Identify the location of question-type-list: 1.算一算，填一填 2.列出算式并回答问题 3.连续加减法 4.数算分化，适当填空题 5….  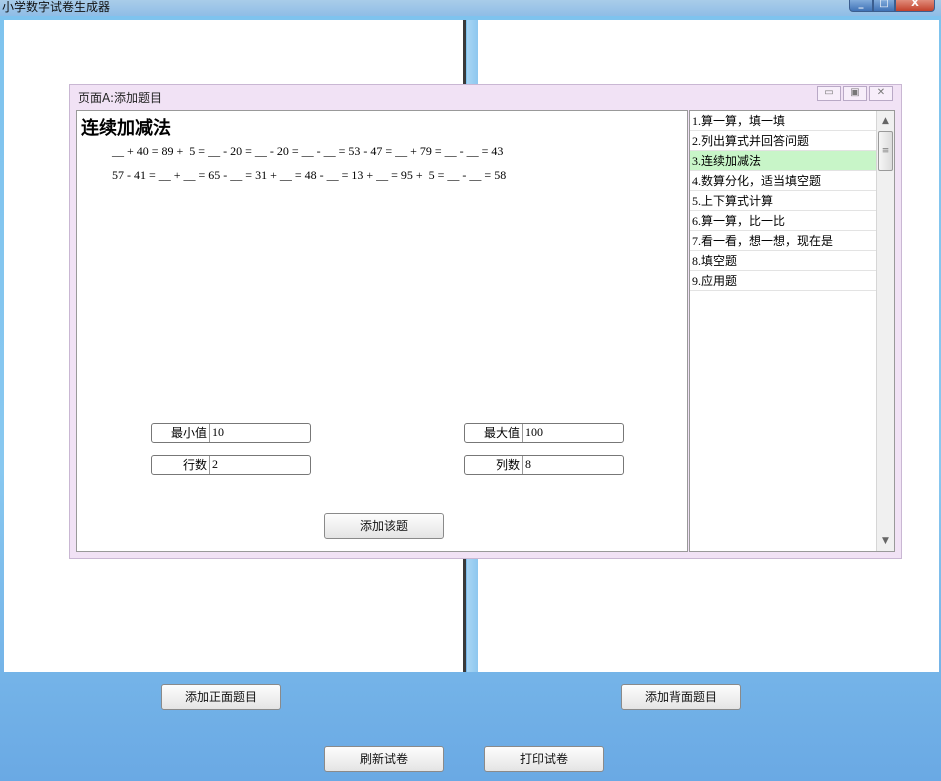
(792, 331).